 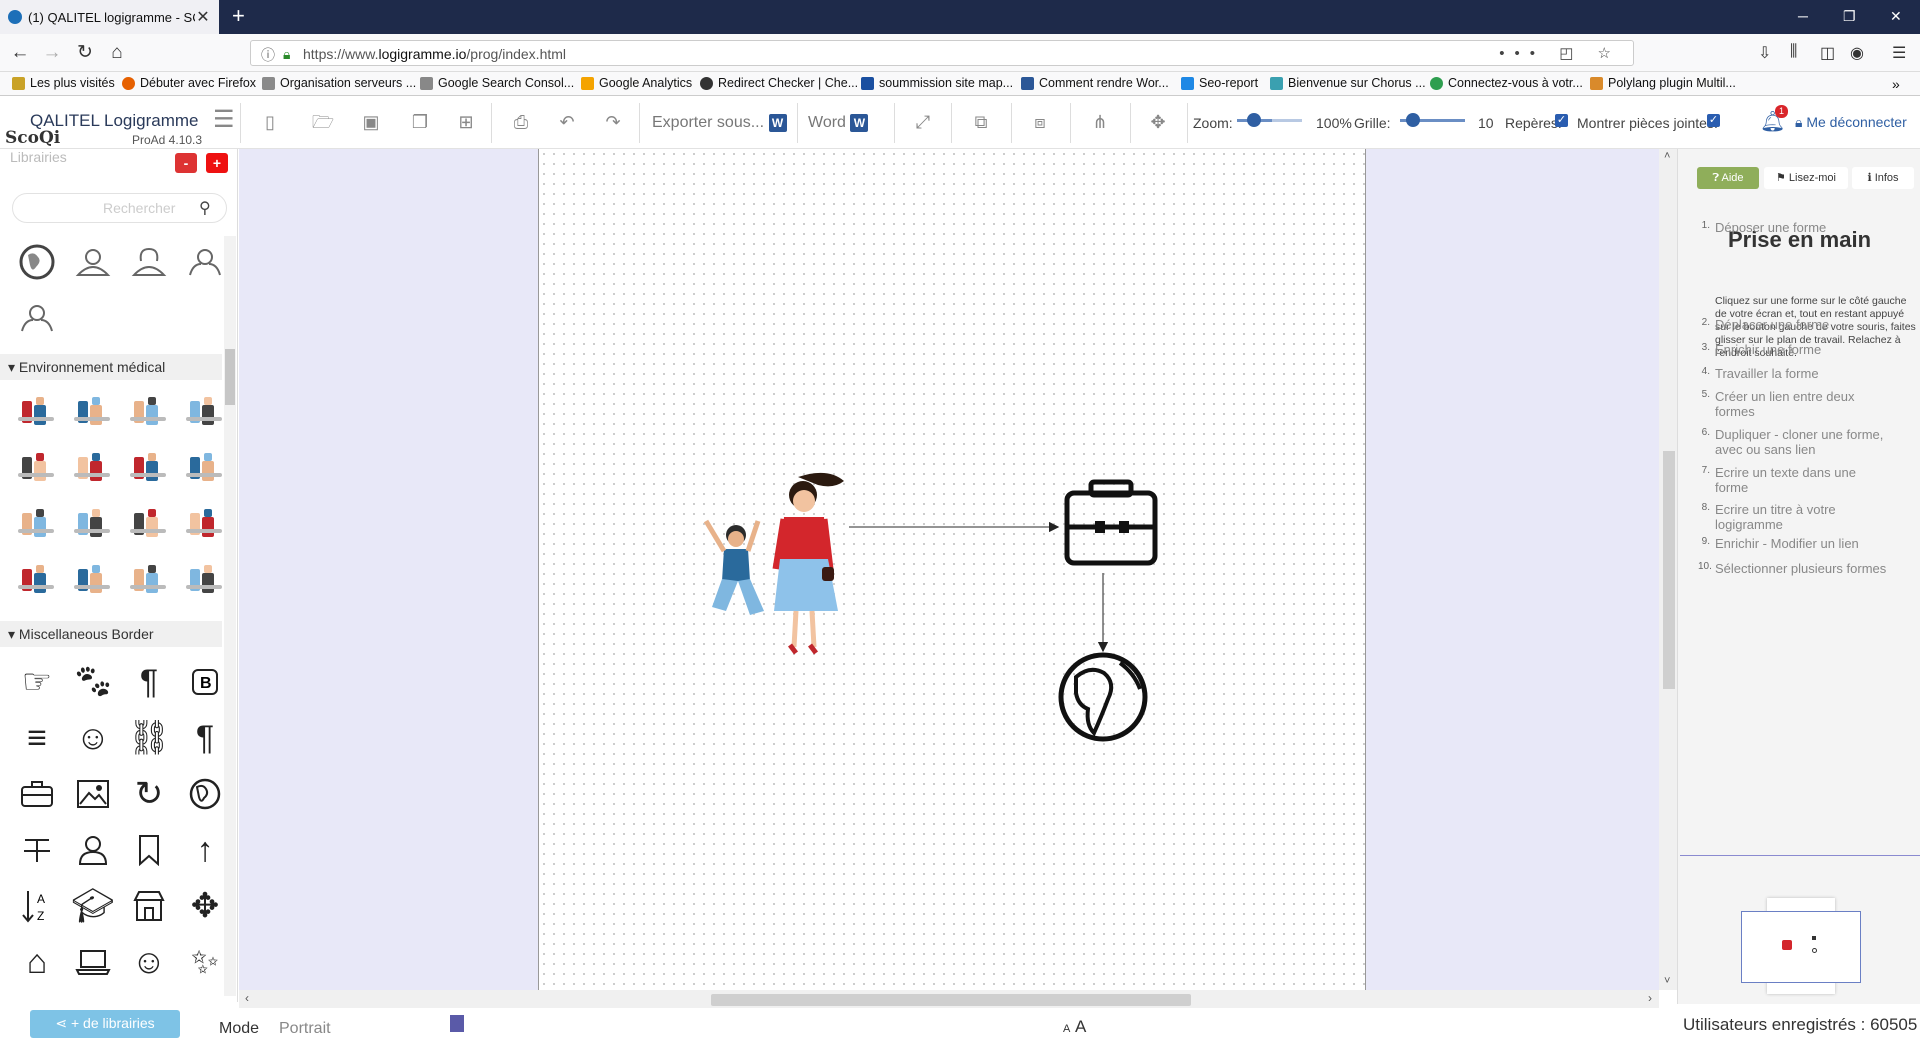 What do you see at coordinates (636, 83) in the screenshot?
I see `bookmark-item: Google Analytics` at bounding box center [636, 83].